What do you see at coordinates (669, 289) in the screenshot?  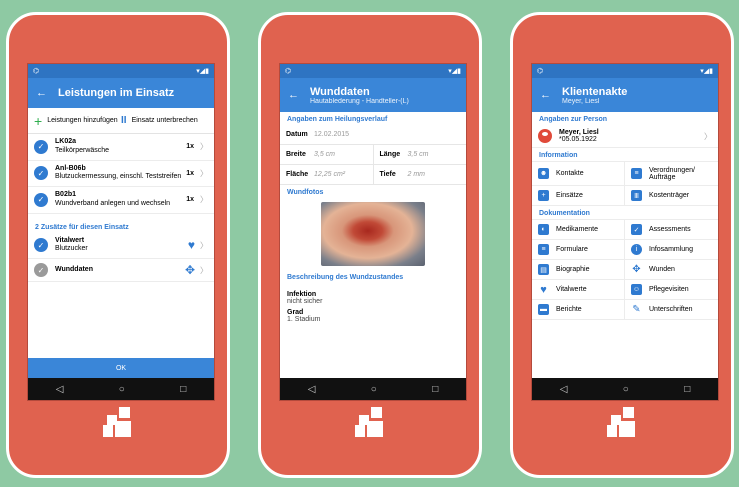 I see `care-visits-label: Pflegevisiten` at bounding box center [669, 289].